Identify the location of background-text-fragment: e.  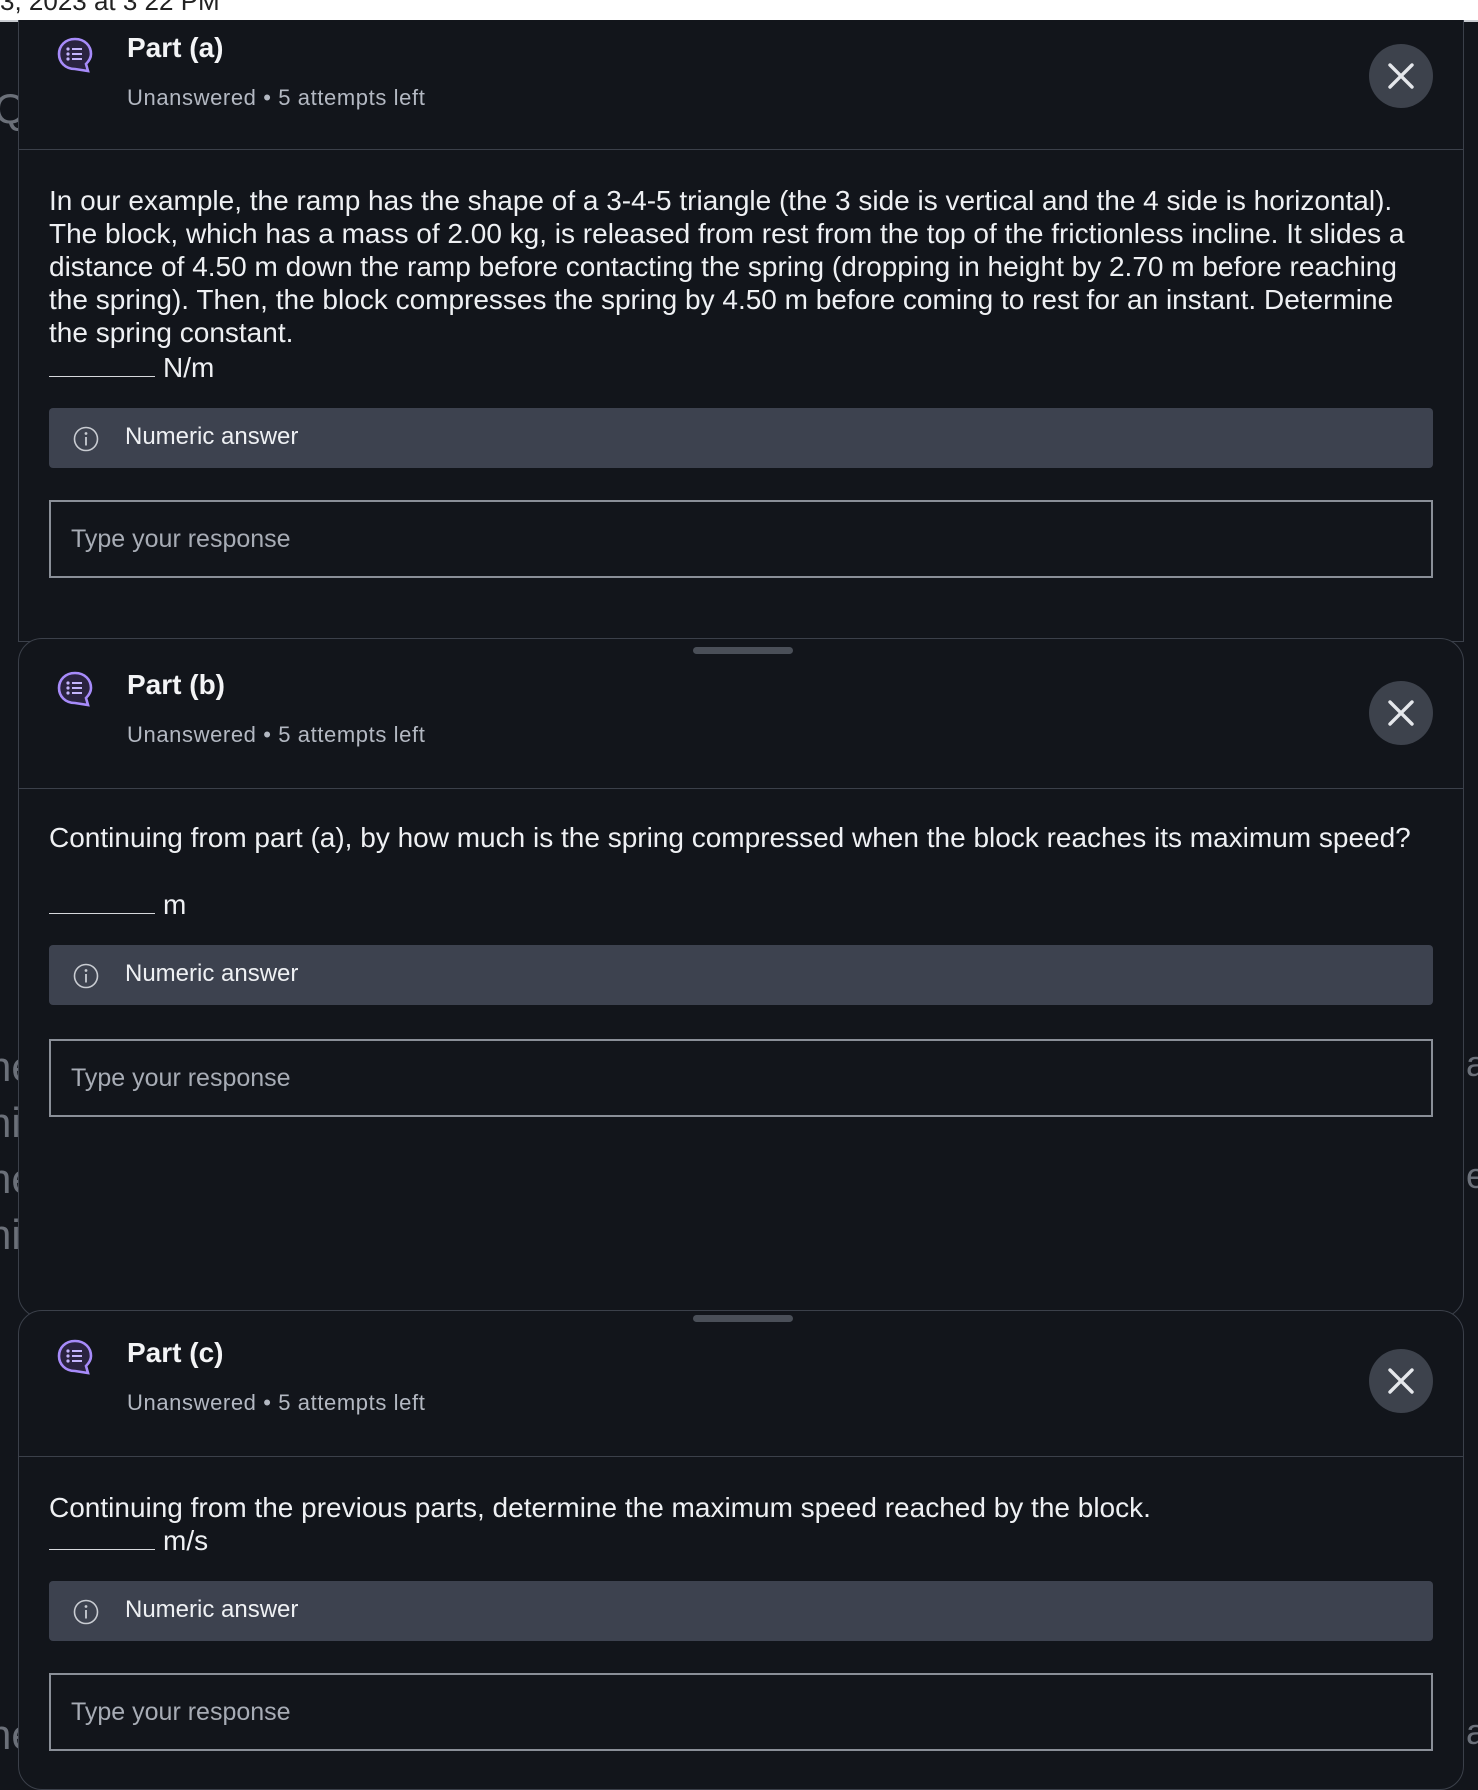
(1472, 1175).